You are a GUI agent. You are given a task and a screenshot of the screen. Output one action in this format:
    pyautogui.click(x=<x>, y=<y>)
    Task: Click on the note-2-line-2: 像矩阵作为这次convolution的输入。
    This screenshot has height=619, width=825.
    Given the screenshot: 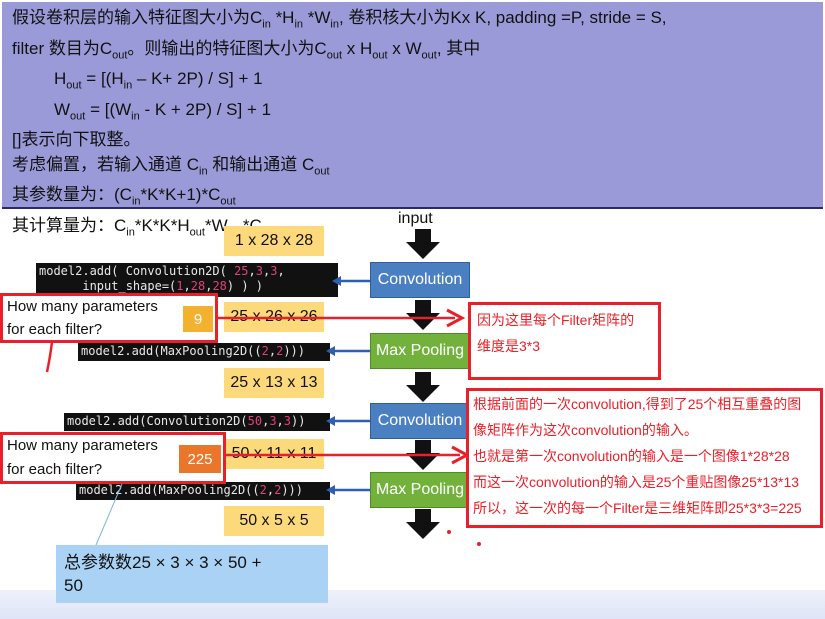 What is the action you would take?
    pyautogui.click(x=585, y=430)
    